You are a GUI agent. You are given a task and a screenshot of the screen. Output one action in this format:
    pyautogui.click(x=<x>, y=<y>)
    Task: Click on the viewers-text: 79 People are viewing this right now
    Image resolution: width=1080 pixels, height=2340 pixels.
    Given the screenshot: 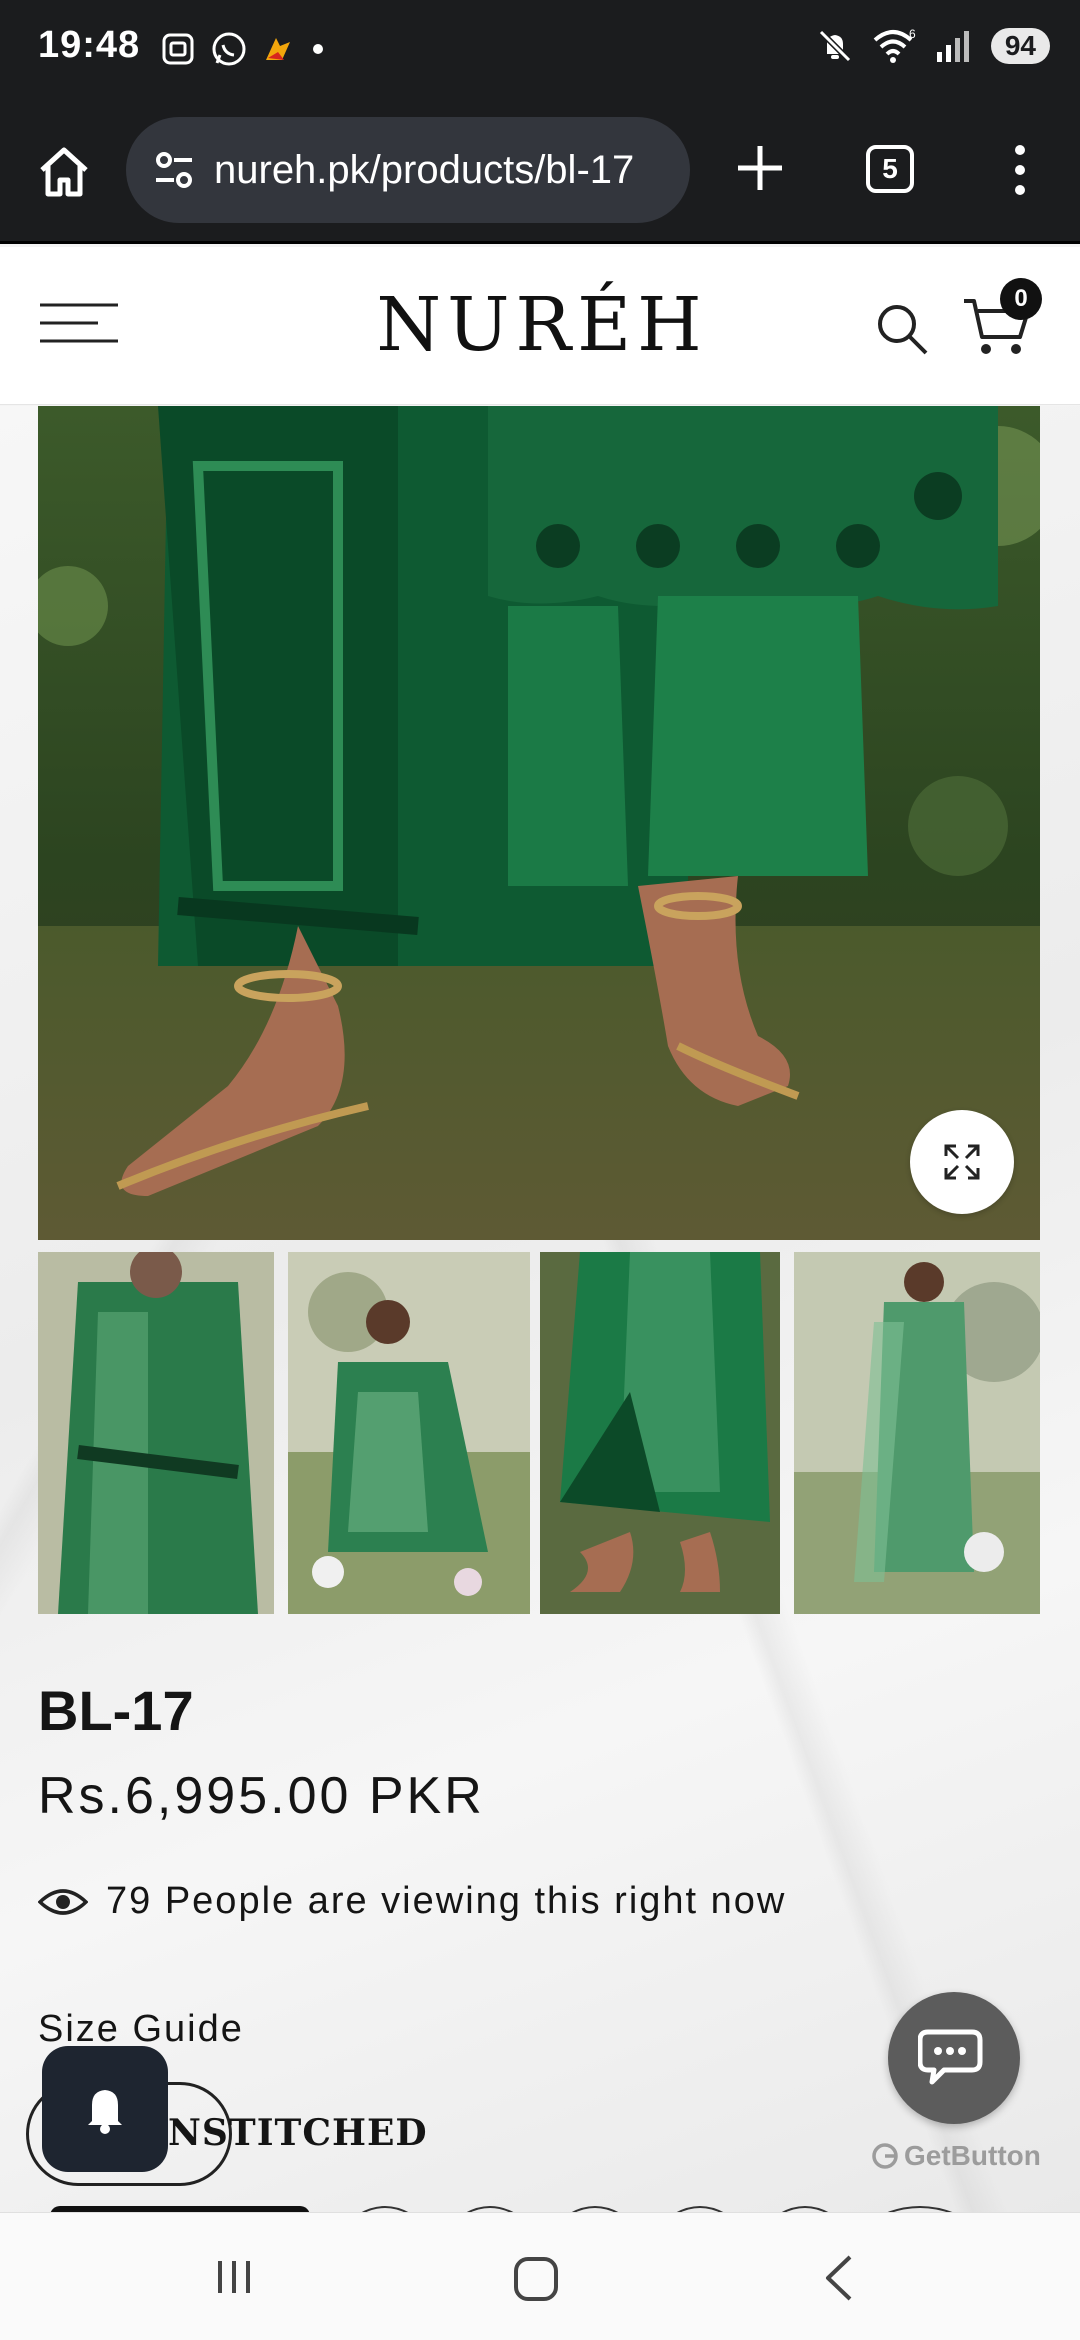 What is the action you would take?
    pyautogui.click(x=446, y=1901)
    